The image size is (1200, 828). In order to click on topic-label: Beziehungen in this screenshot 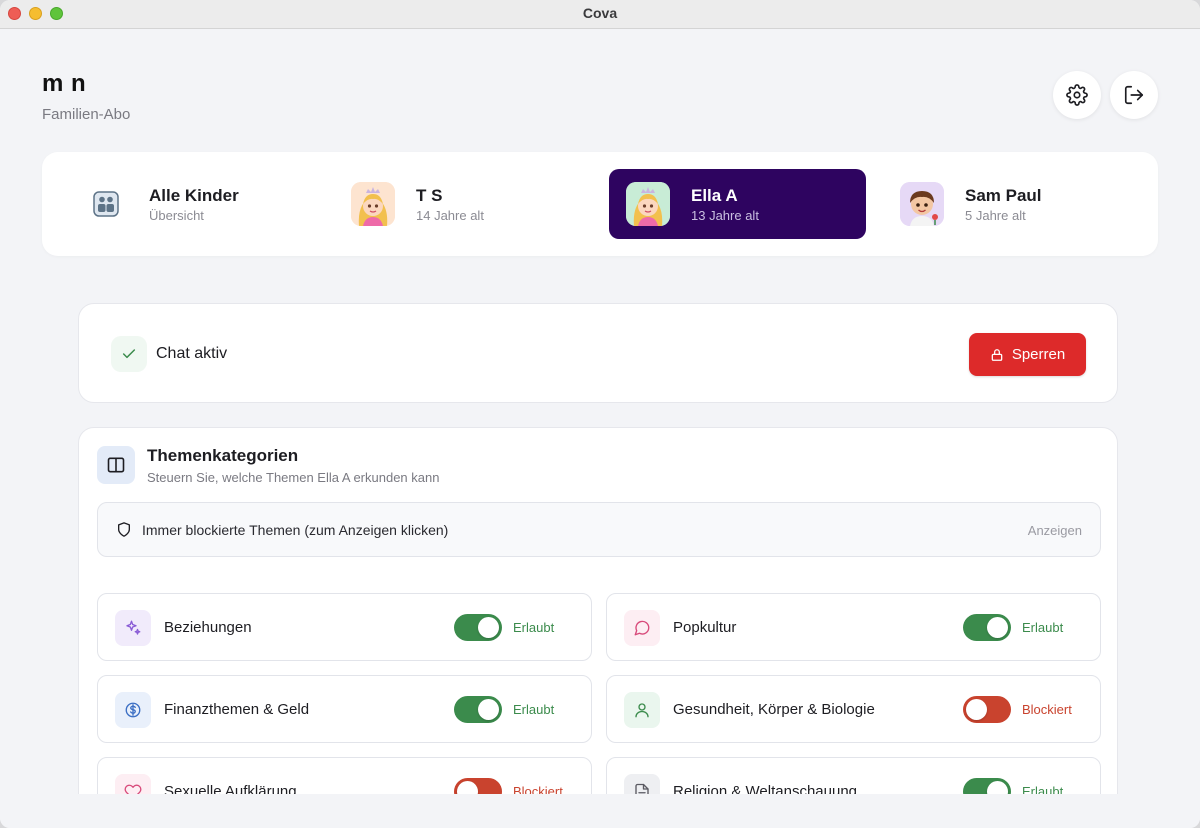, I will do `click(208, 627)`.